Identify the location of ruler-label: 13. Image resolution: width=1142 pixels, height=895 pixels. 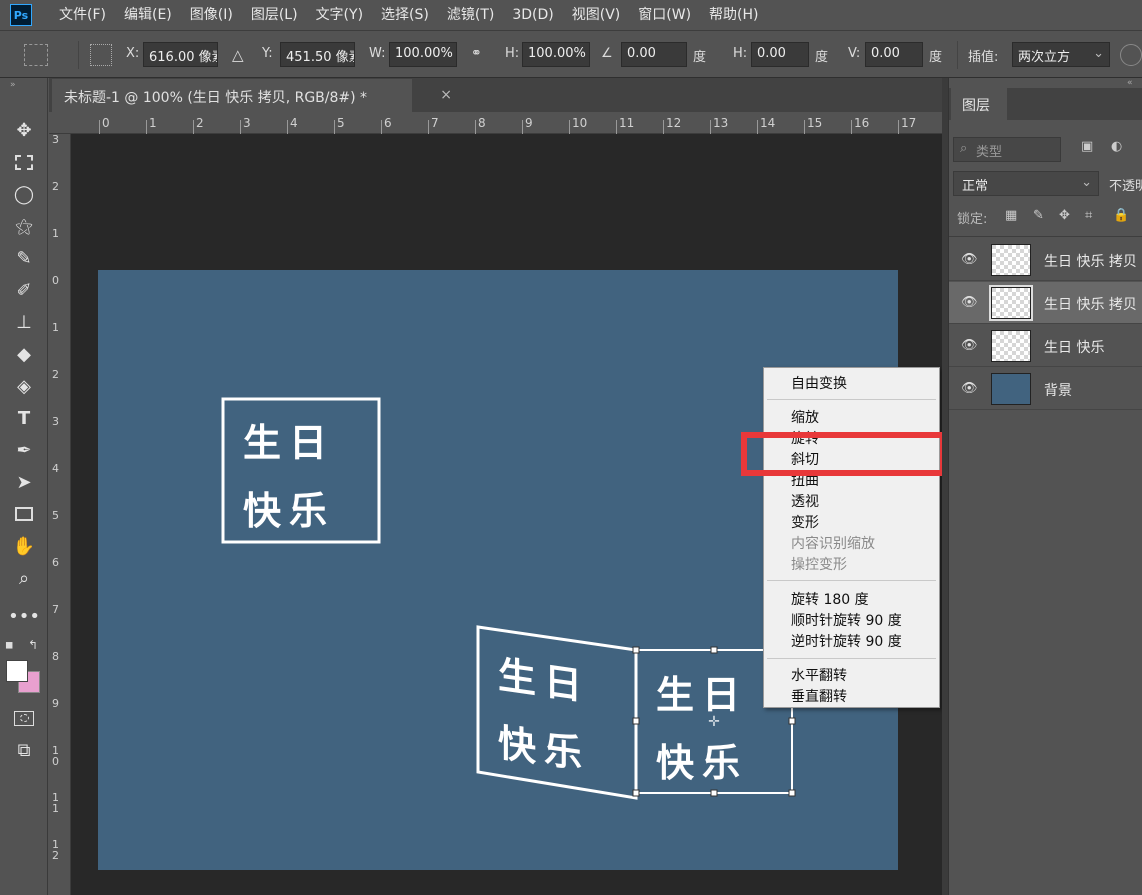
(721, 123).